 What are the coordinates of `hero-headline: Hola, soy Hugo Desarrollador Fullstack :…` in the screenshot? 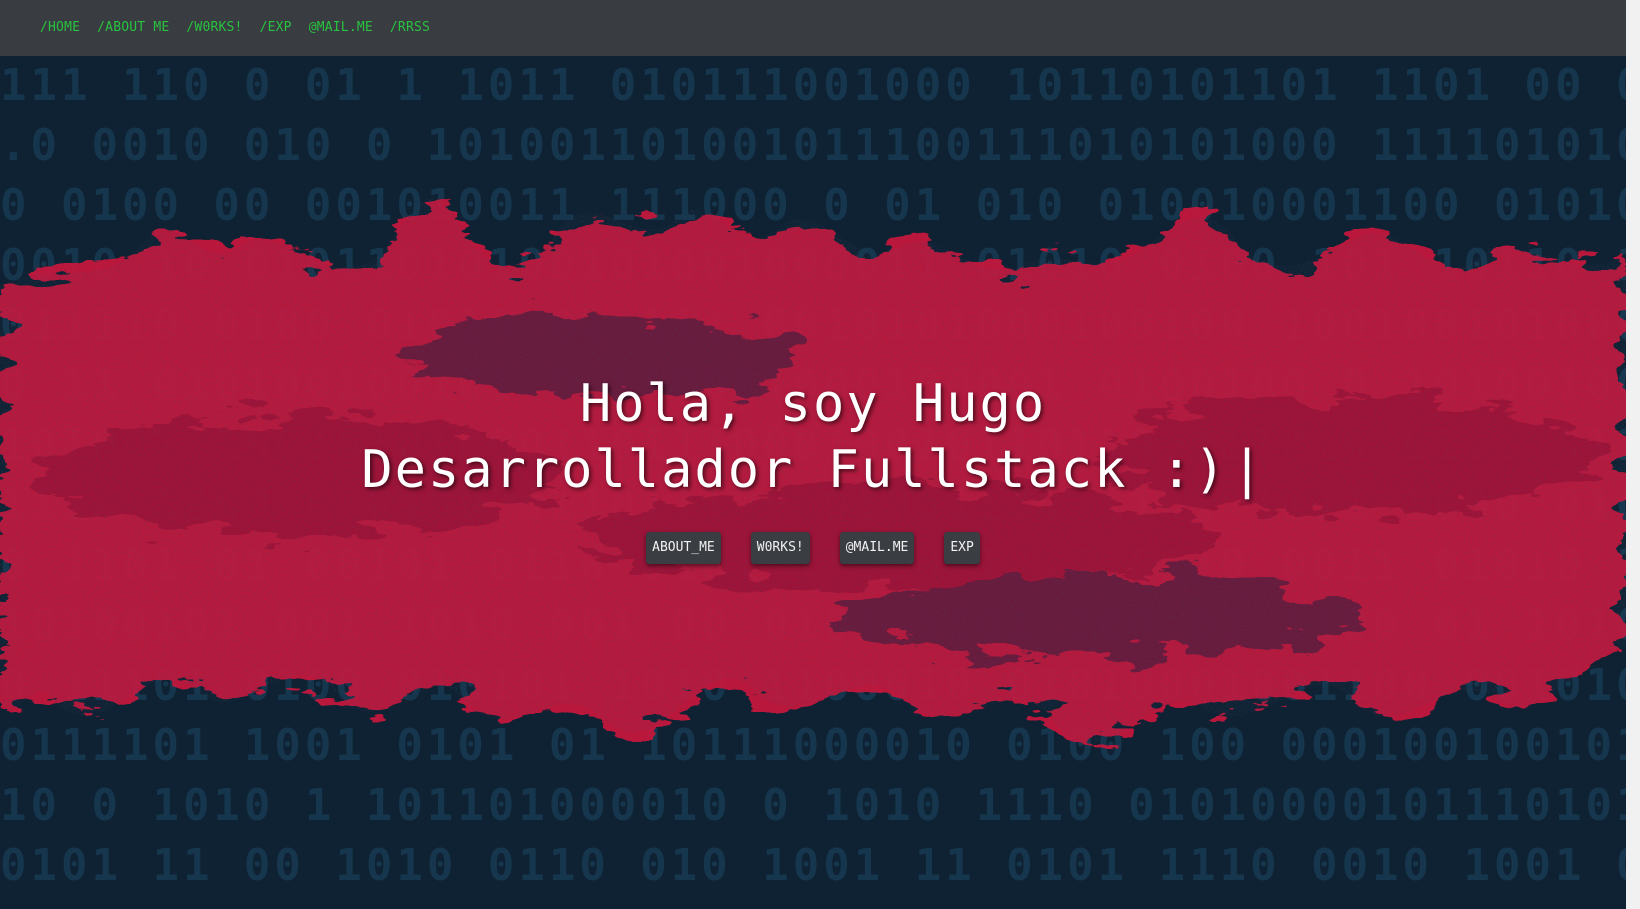 It's located at (813, 437).